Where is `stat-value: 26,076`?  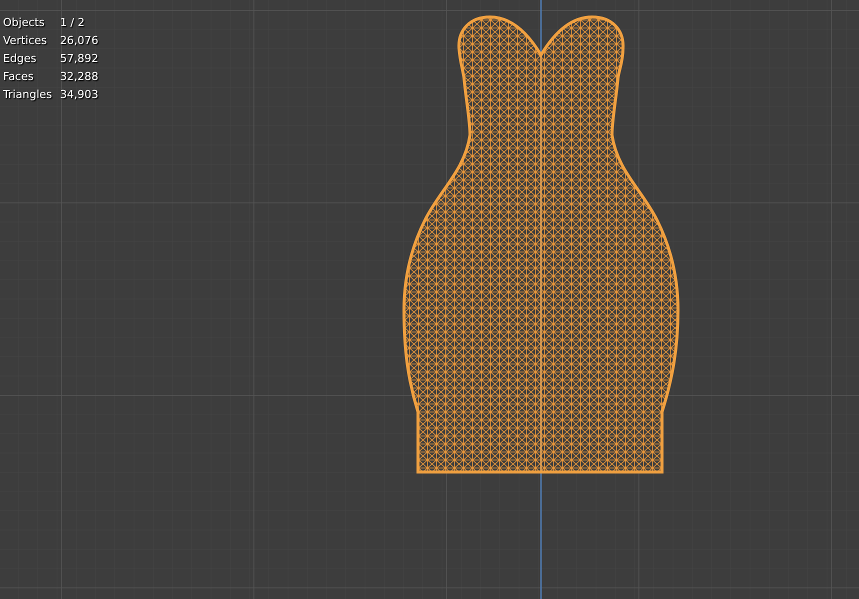
stat-value: 26,076 is located at coordinates (79, 41).